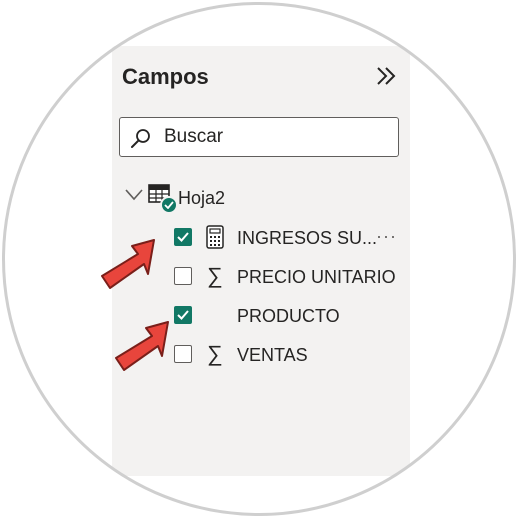  I want to click on pane-title: Campos, so click(165, 76).